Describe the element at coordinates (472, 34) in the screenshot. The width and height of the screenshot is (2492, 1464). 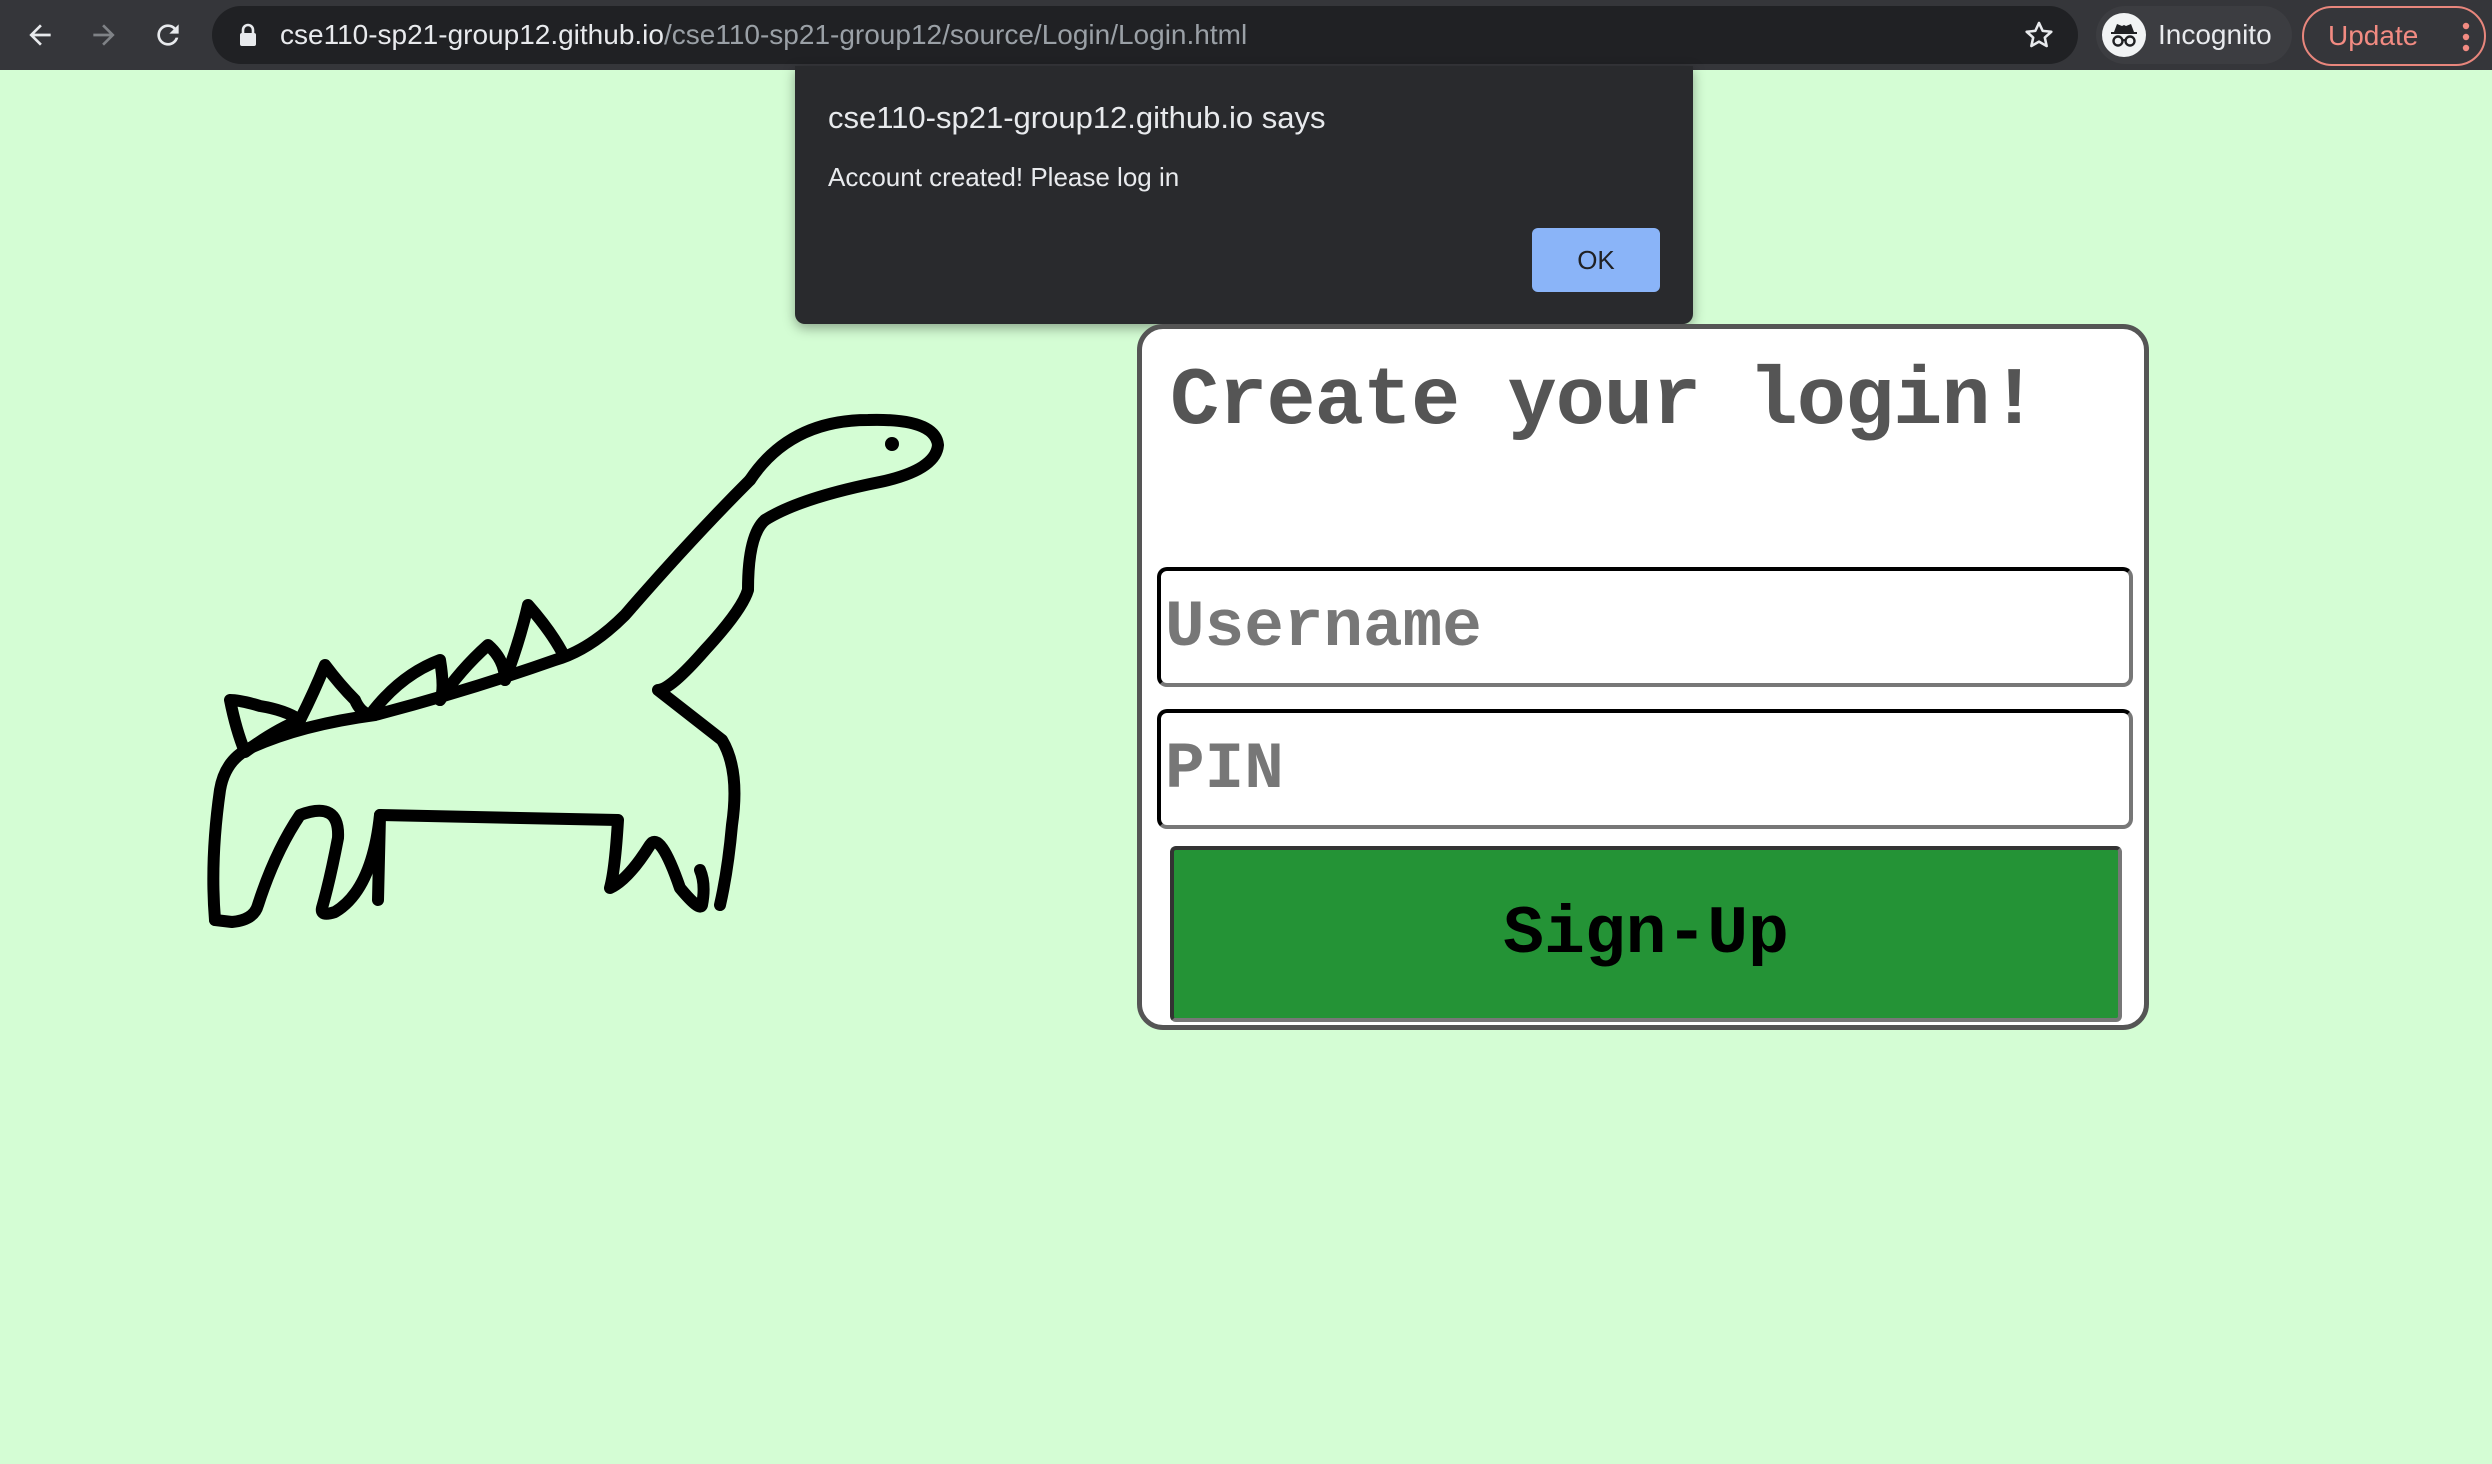
I see `url-host: cse110-sp21-group12.github.io` at that location.